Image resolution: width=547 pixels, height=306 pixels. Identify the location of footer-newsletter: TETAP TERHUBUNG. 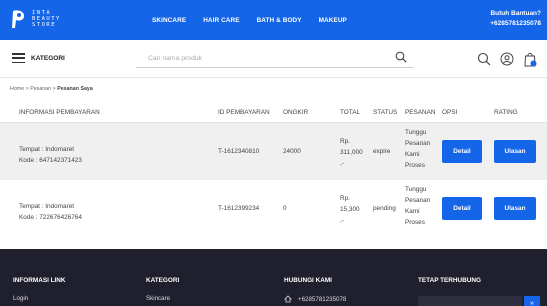
(449, 286).